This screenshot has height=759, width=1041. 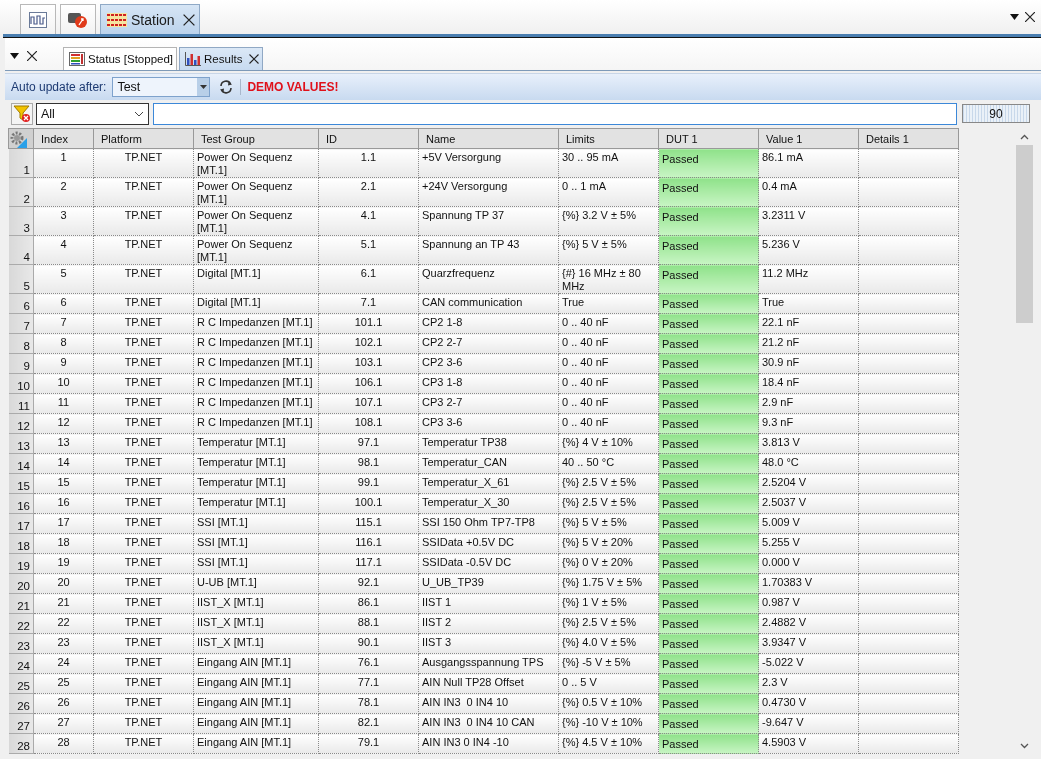 I want to click on table-cell: {%} 5 V ± 5%, so click(x=608, y=250).